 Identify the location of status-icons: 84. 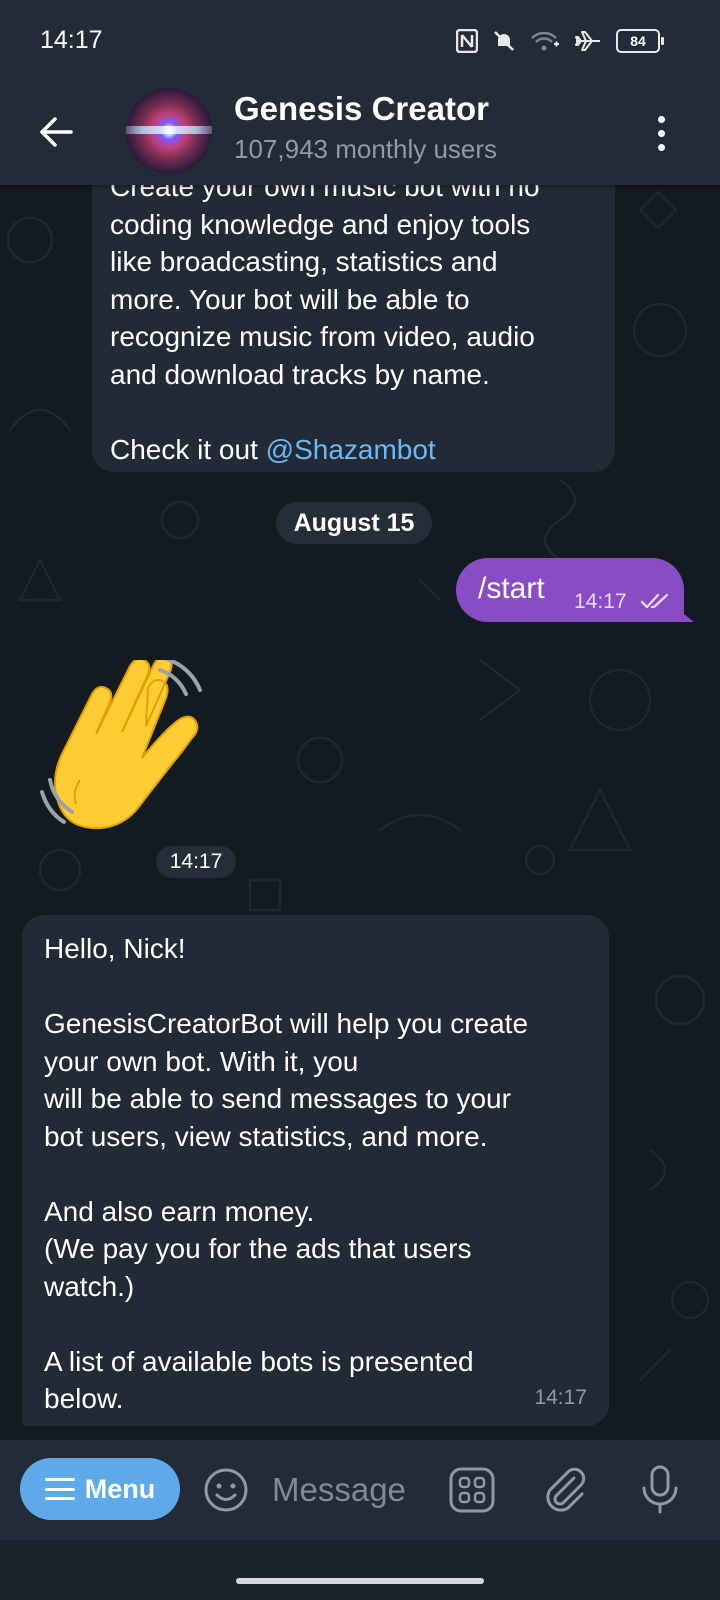
(560, 41).